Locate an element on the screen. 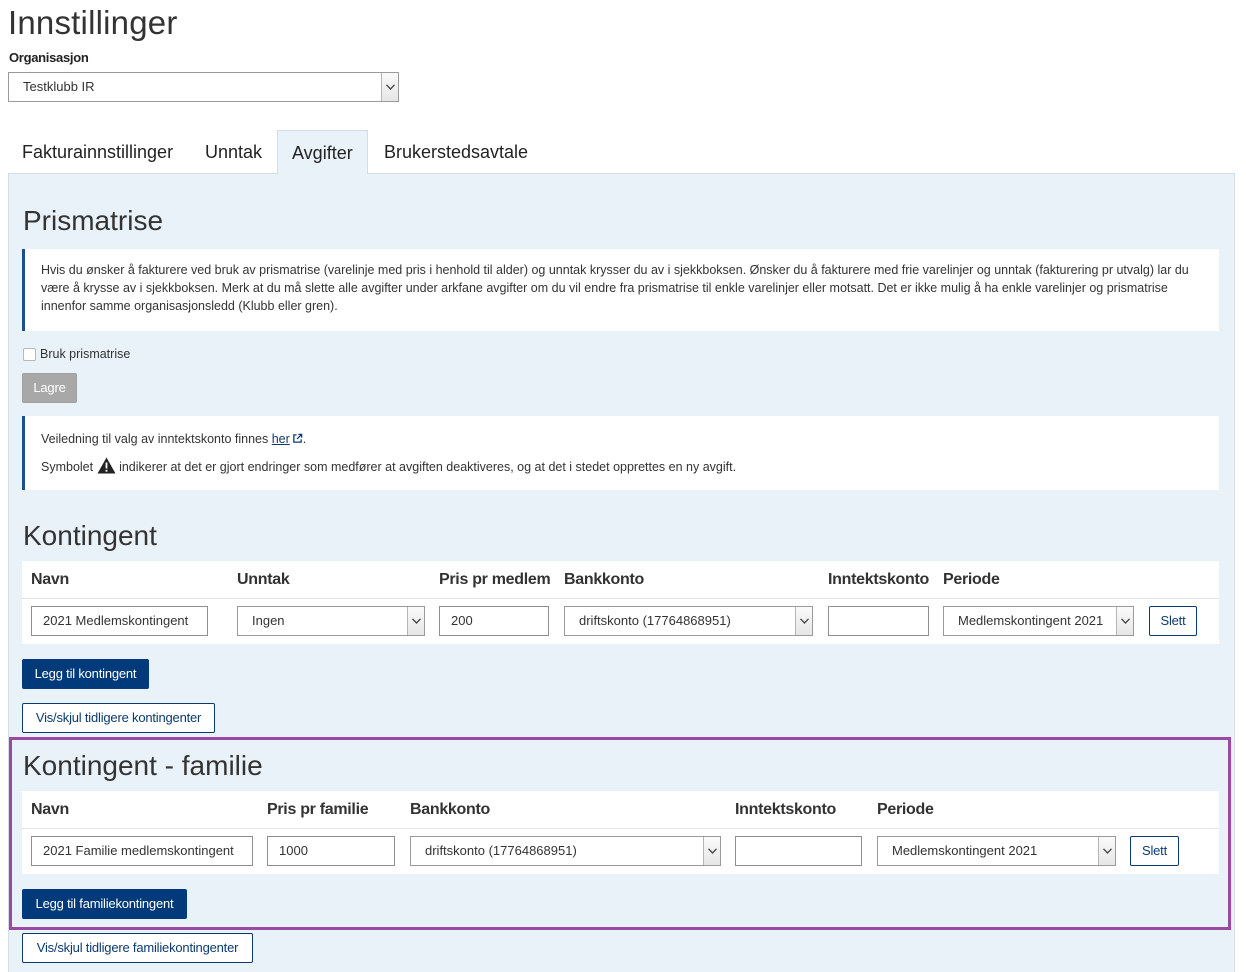 The width and height of the screenshot is (1246, 972). familie-periode-select: Medlemskontingent 2021 is located at coordinates (996, 851).